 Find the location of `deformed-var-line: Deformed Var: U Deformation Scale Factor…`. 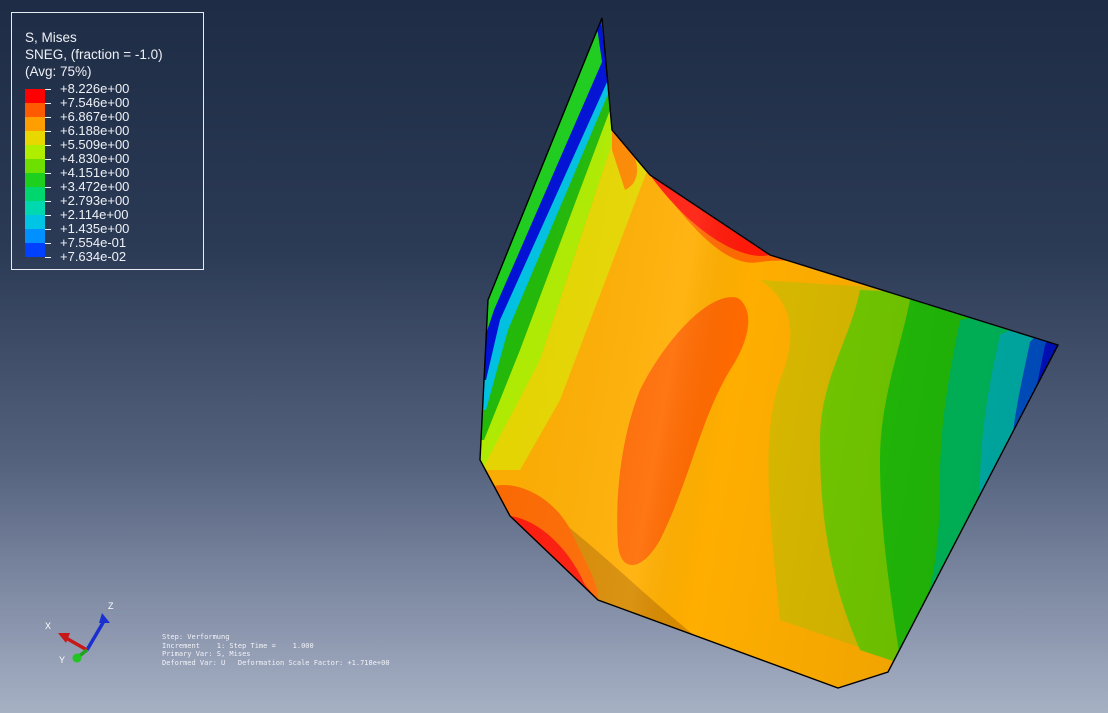

deformed-var-line: Deformed Var: U Deformation Scale Factor… is located at coordinates (276, 662).